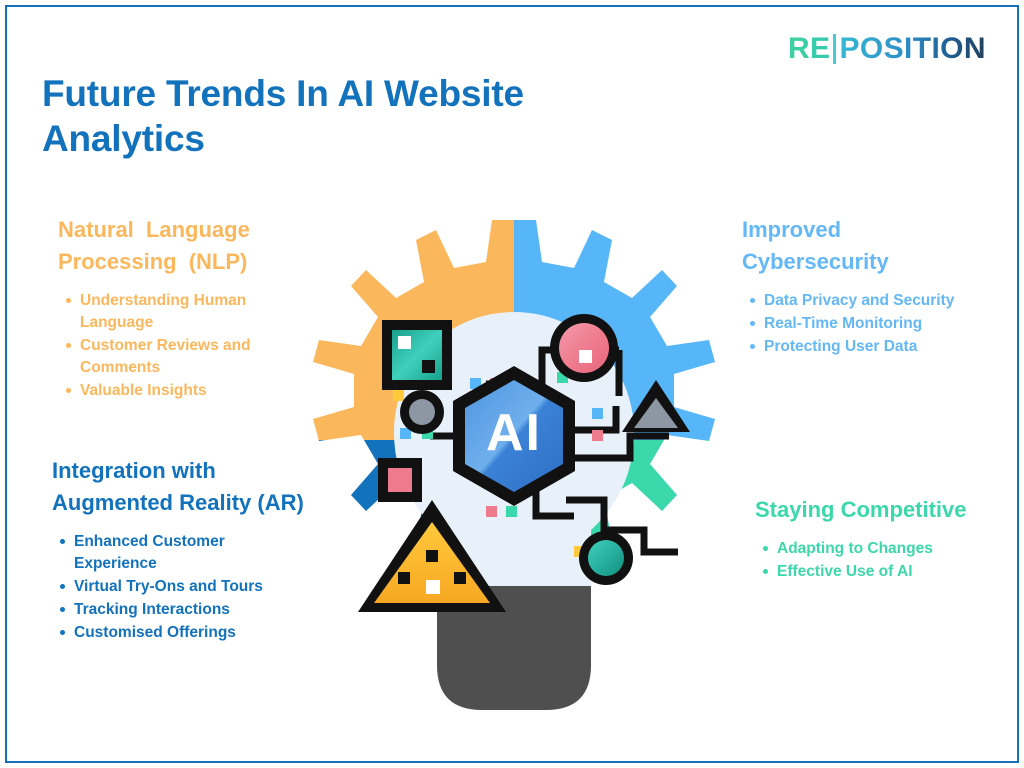 Image resolution: width=1024 pixels, height=768 pixels. I want to click on list-item: Data Privacy and Security, so click(871, 301).